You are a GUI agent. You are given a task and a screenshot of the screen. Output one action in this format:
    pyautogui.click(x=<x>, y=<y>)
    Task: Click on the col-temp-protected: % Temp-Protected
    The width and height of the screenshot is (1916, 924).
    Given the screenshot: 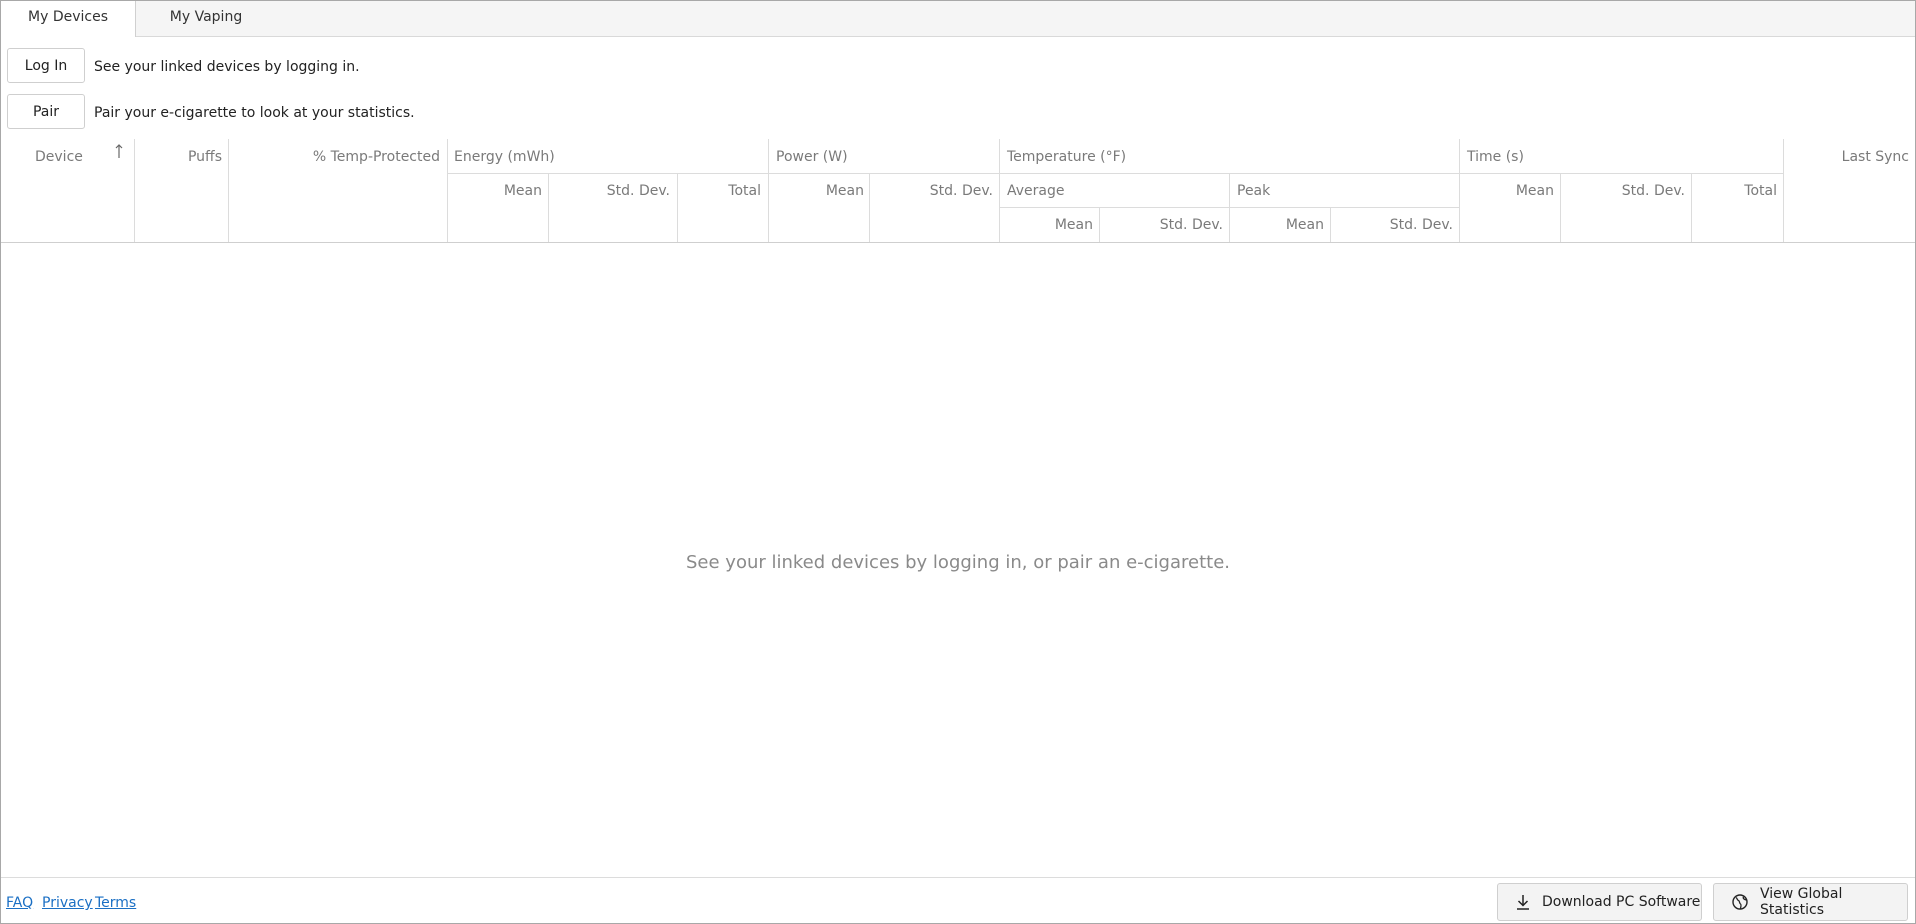 What is the action you would take?
    pyautogui.click(x=334, y=157)
    